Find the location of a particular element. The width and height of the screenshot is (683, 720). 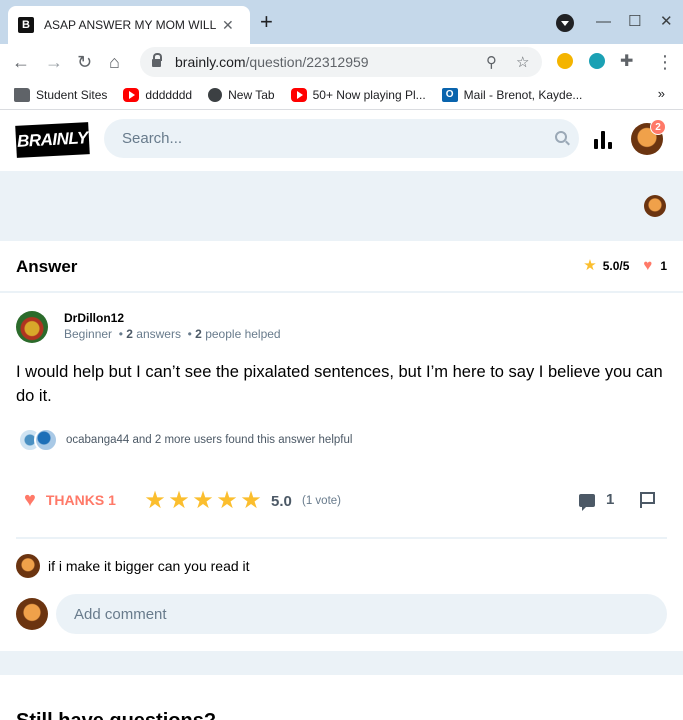

outlook-icon: O is located at coordinates (449, 94).